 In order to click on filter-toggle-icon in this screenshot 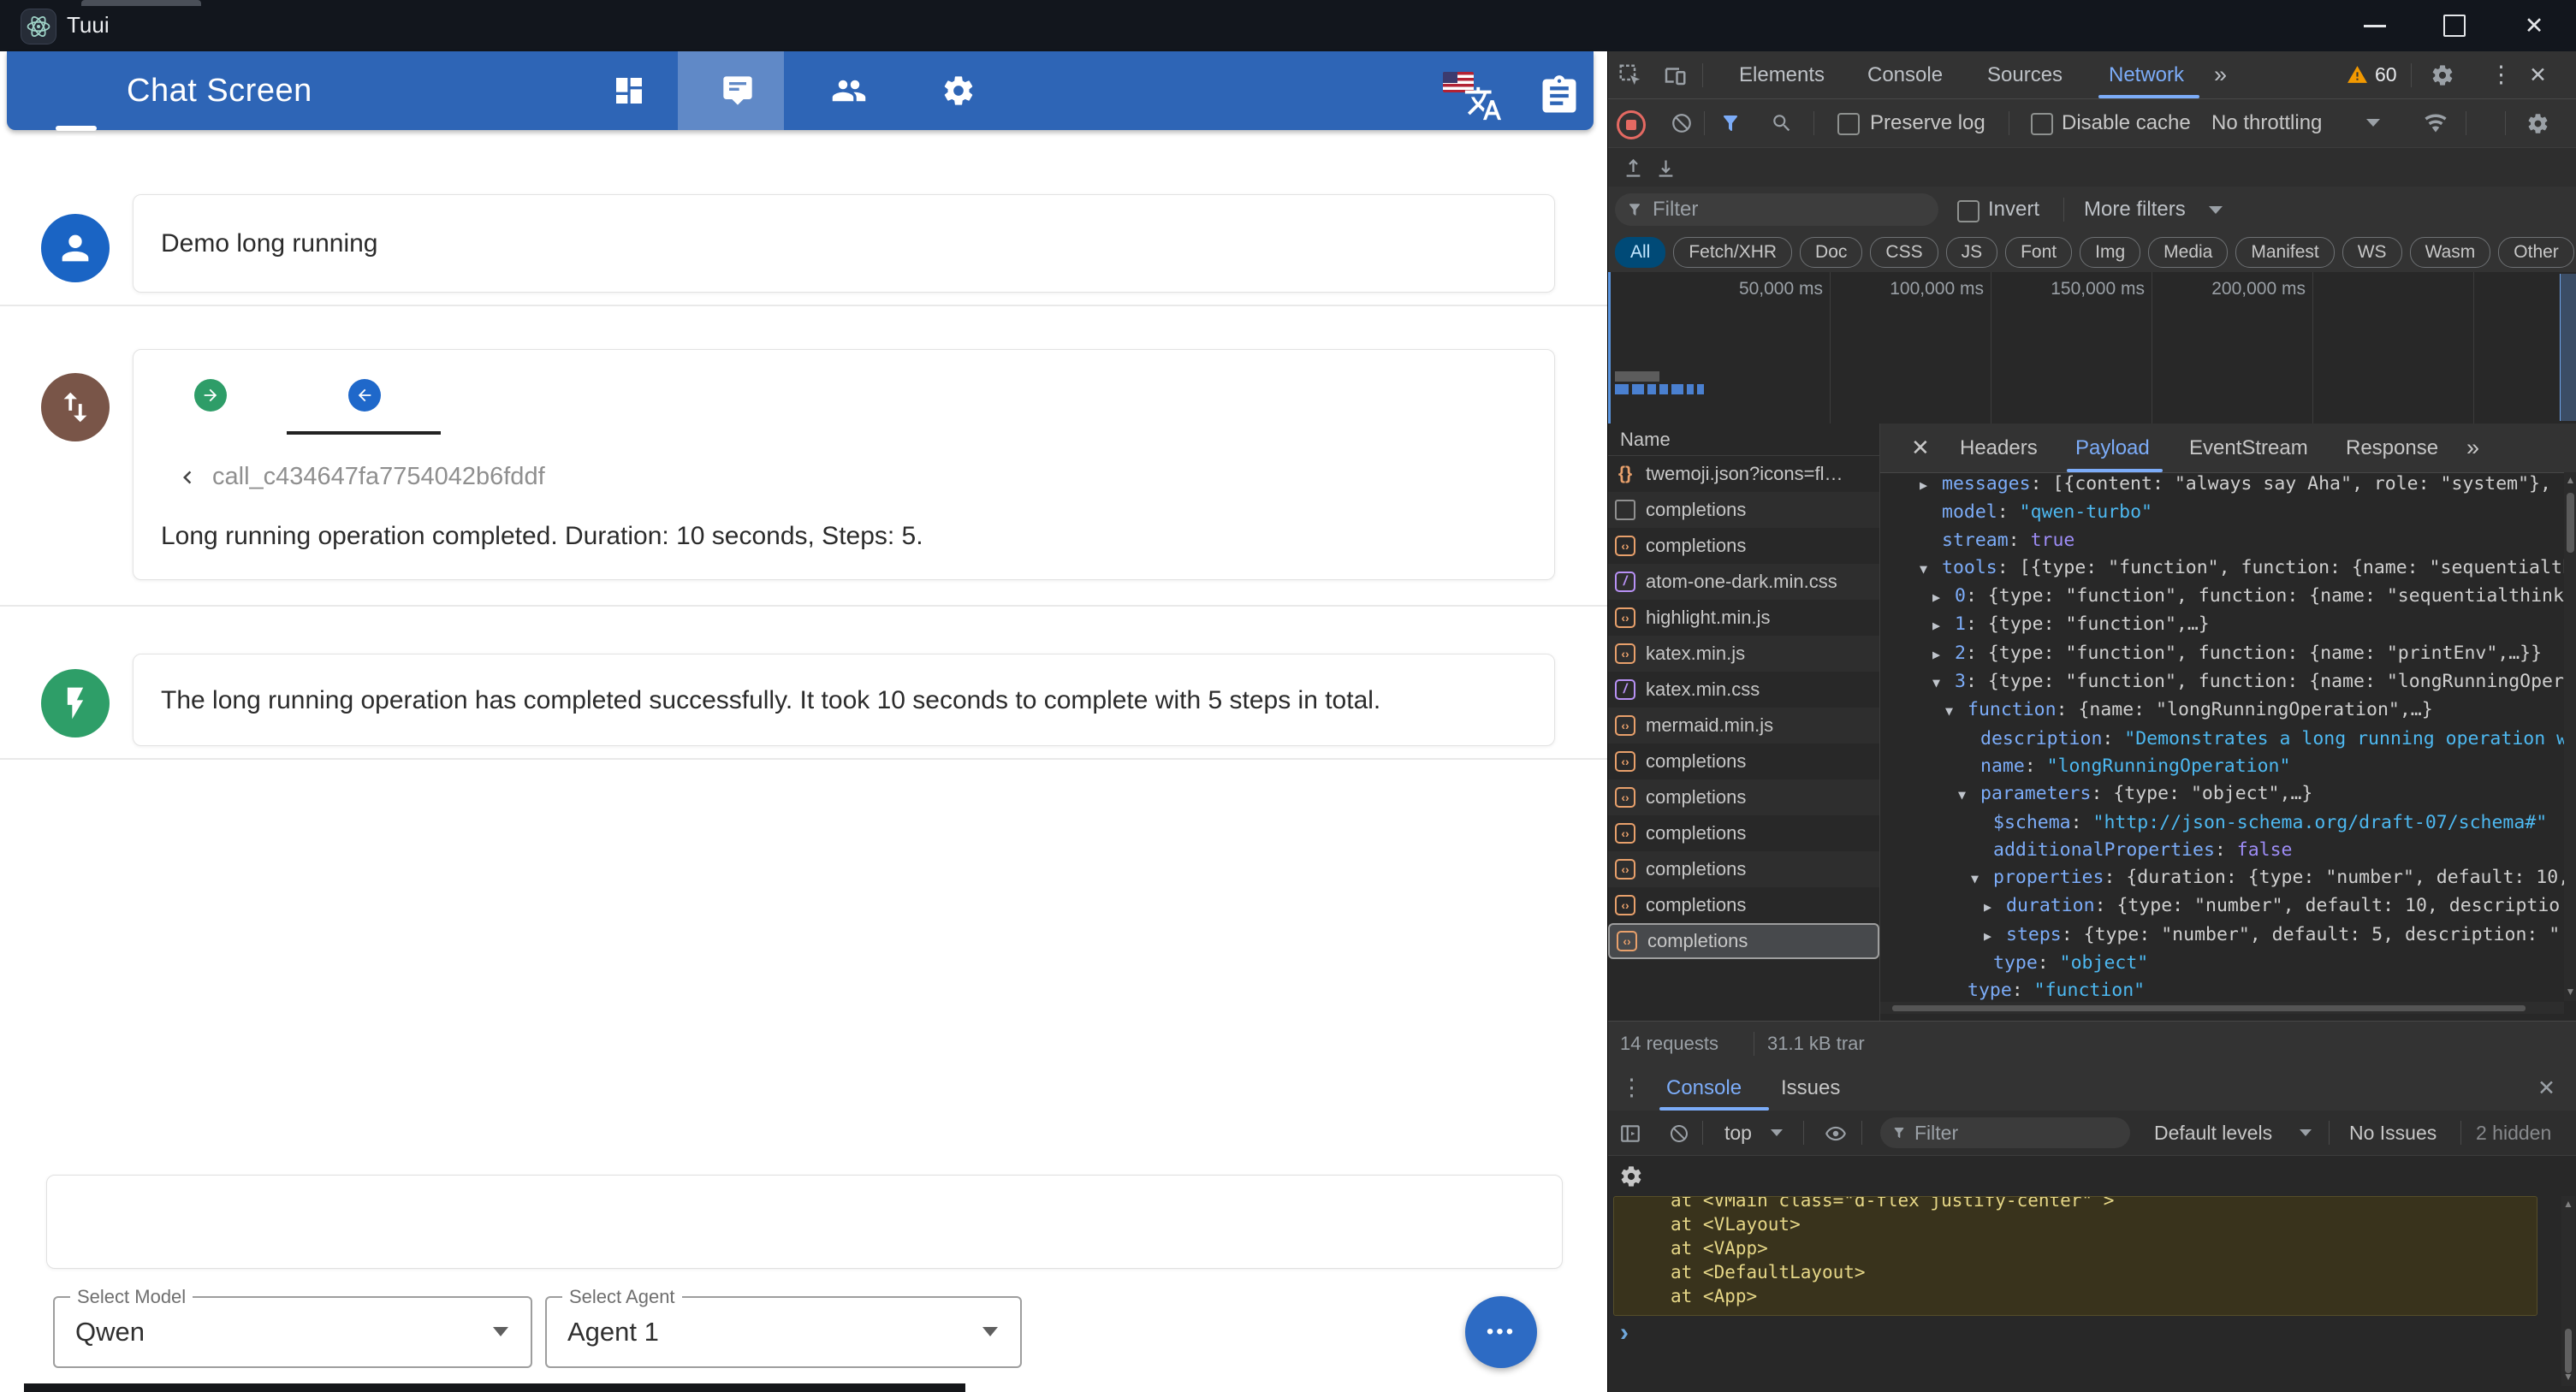, I will do `click(1730, 123)`.